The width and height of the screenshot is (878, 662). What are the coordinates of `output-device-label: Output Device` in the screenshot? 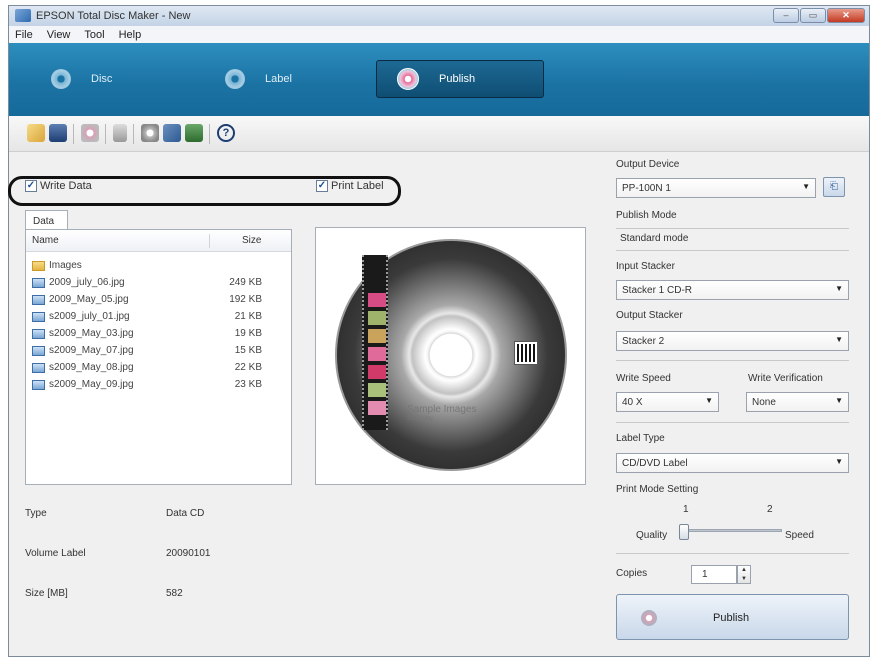 It's located at (648, 164).